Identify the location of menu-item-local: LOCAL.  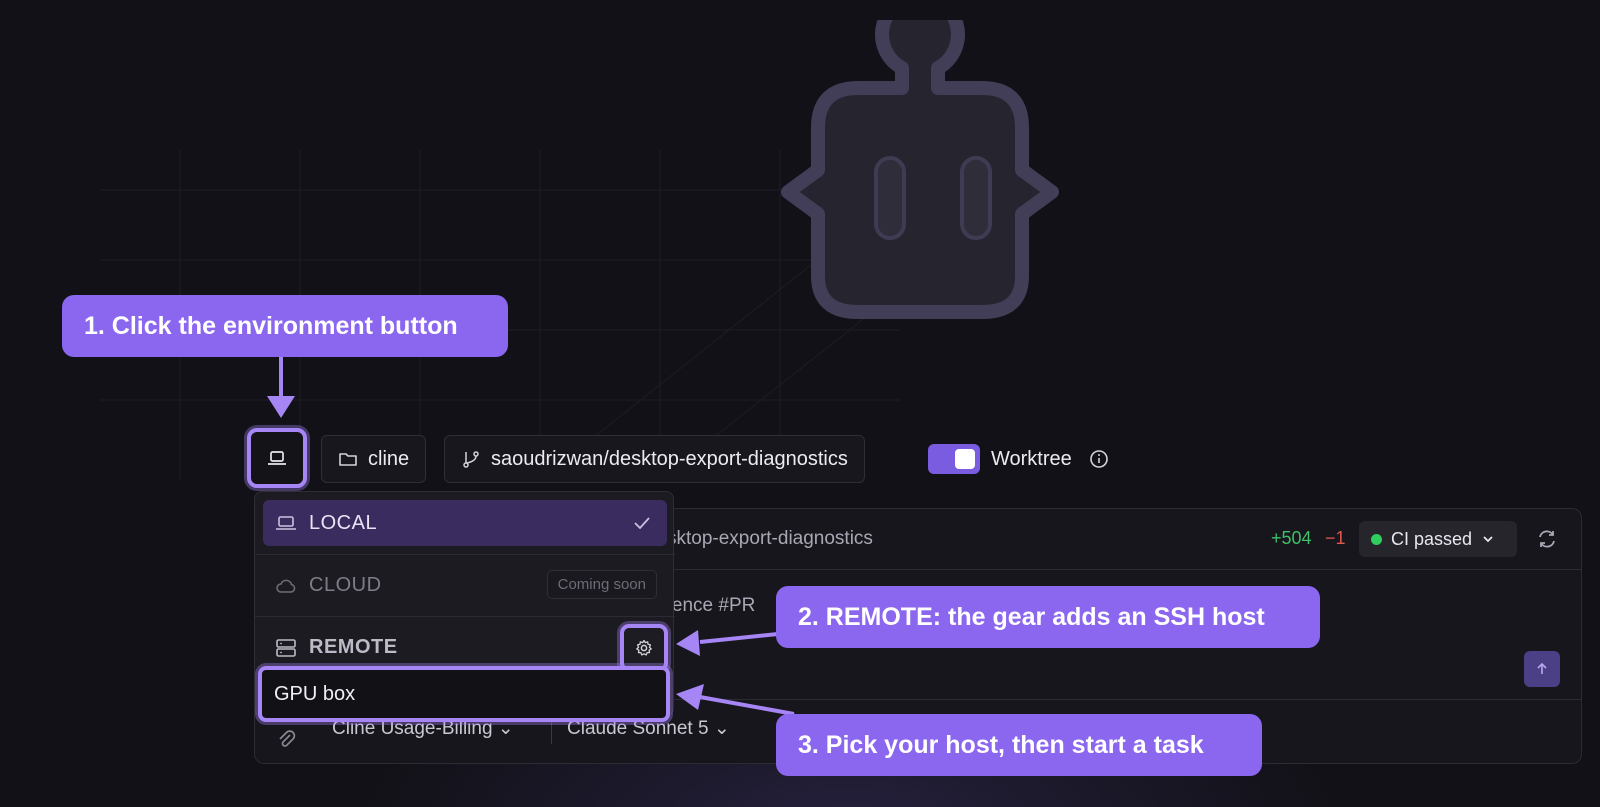
(465, 523).